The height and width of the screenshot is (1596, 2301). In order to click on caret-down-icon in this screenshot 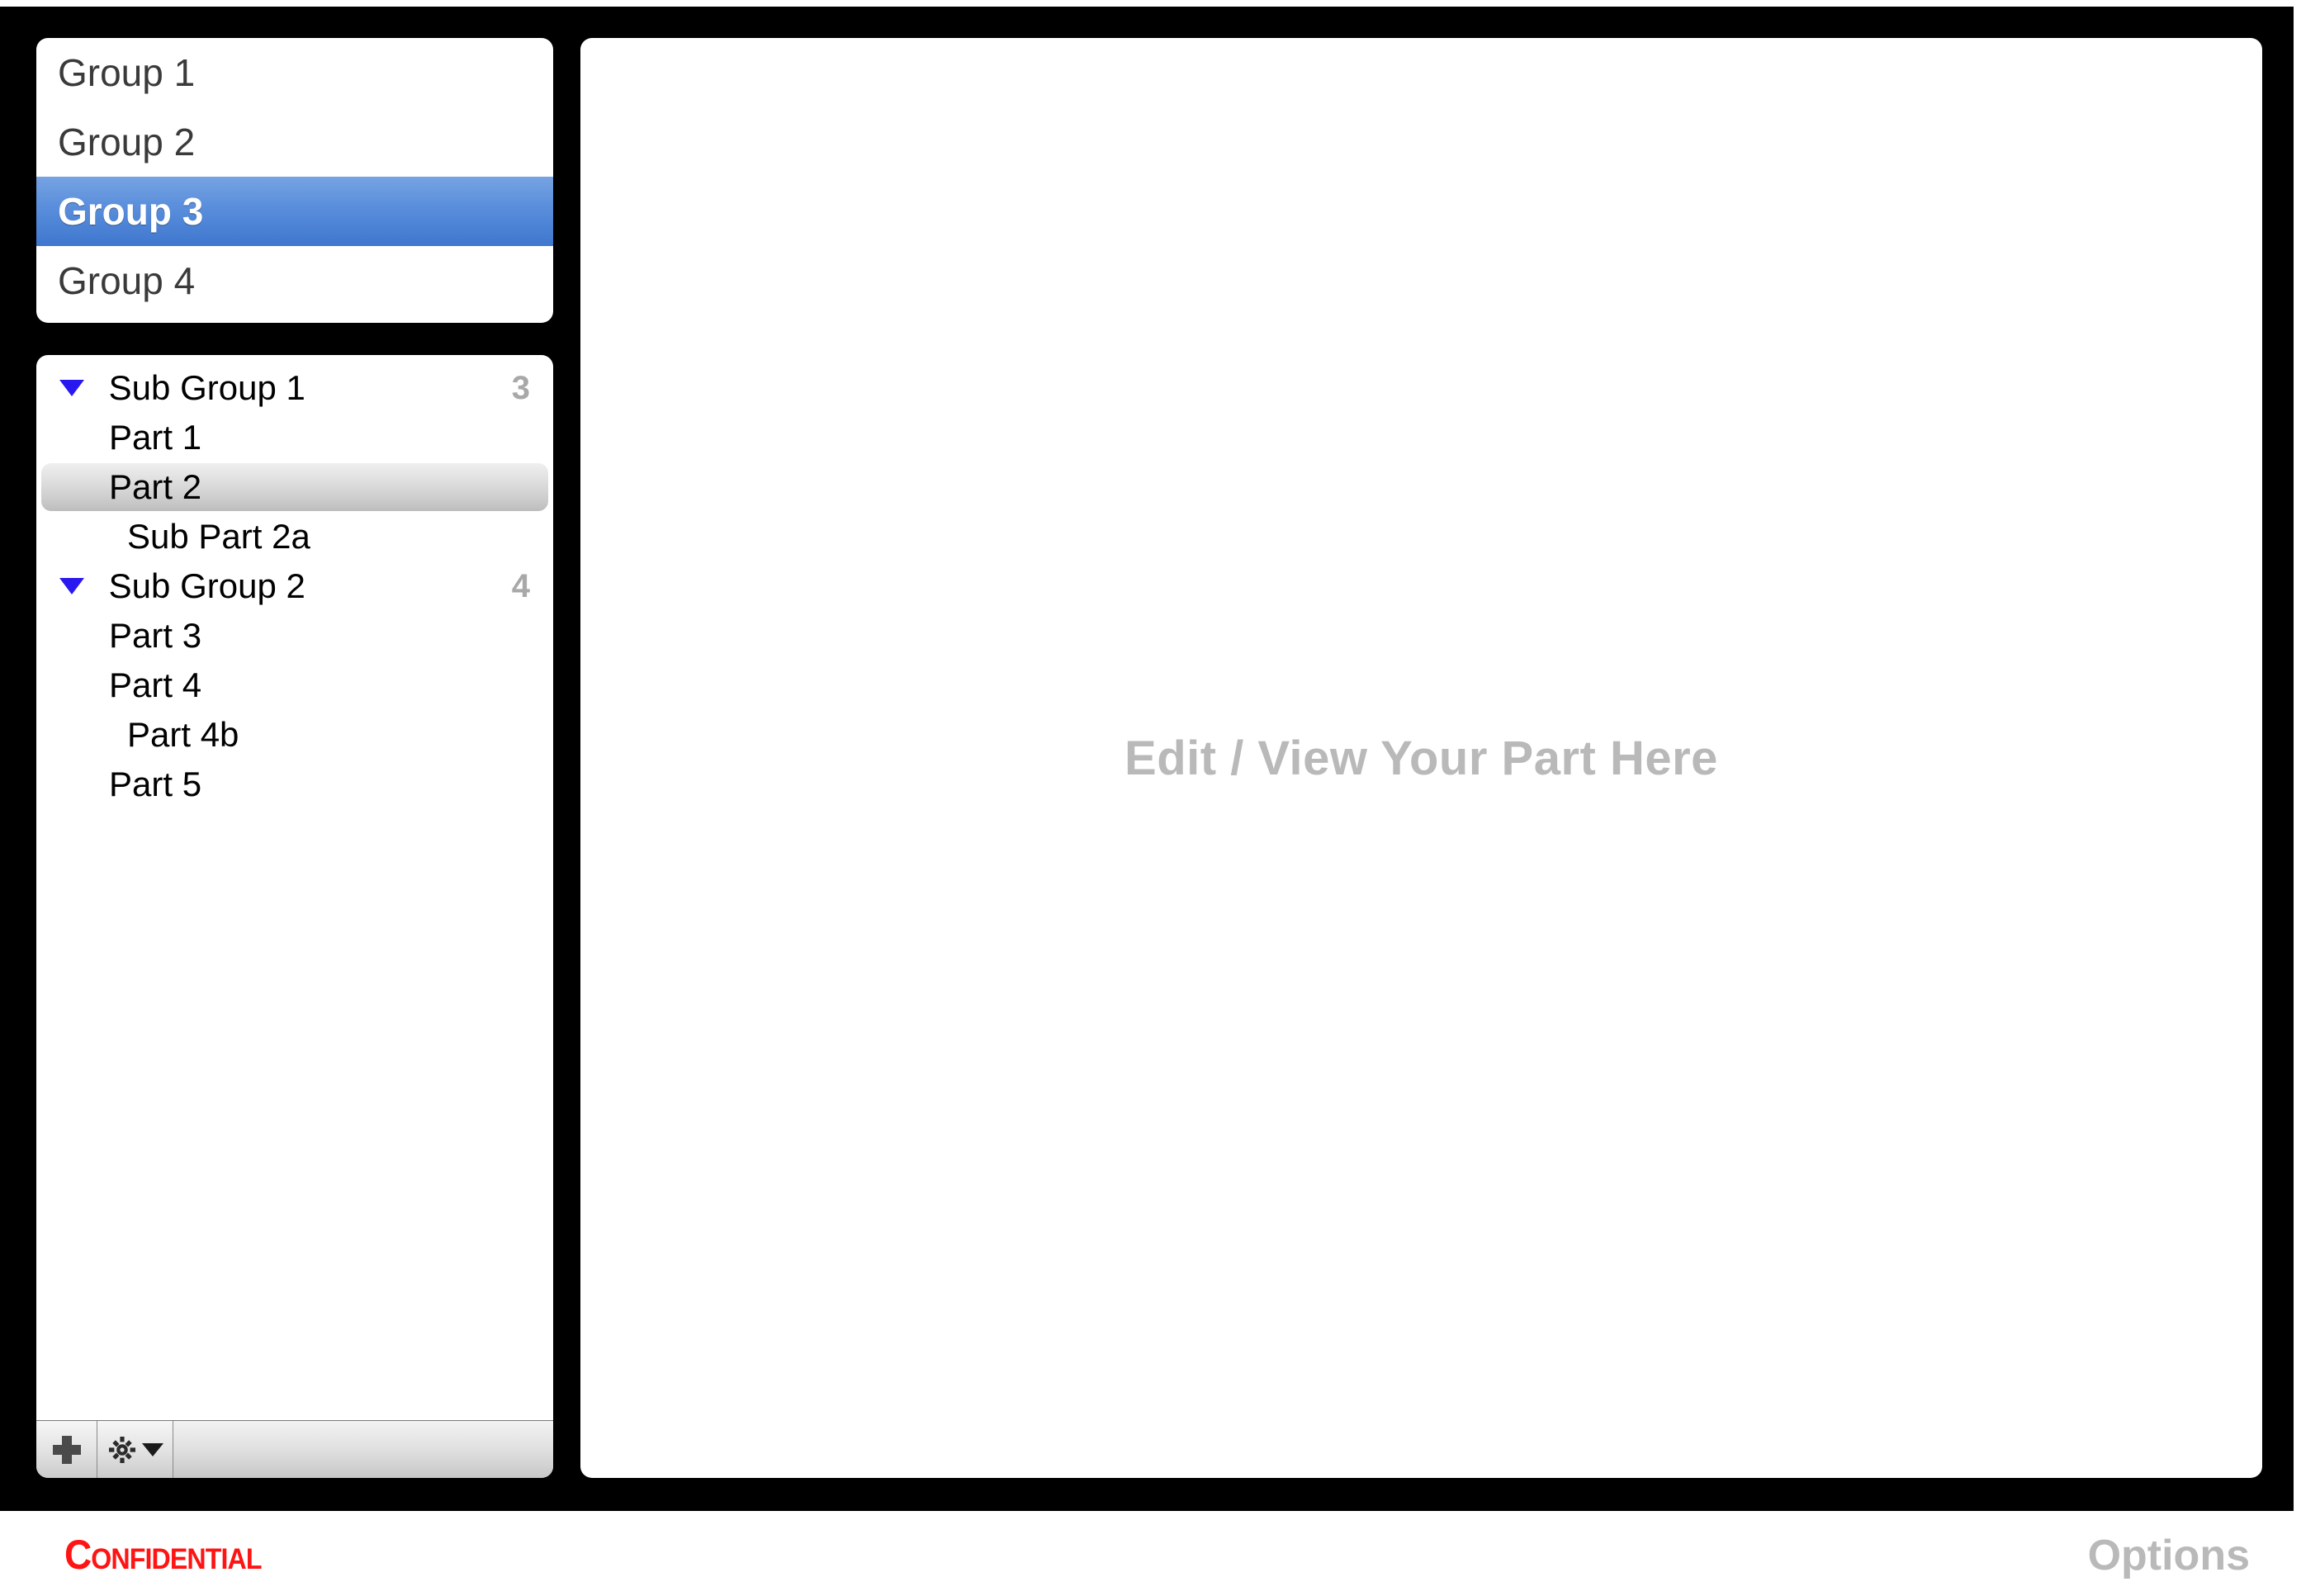, I will do `click(152, 1449)`.